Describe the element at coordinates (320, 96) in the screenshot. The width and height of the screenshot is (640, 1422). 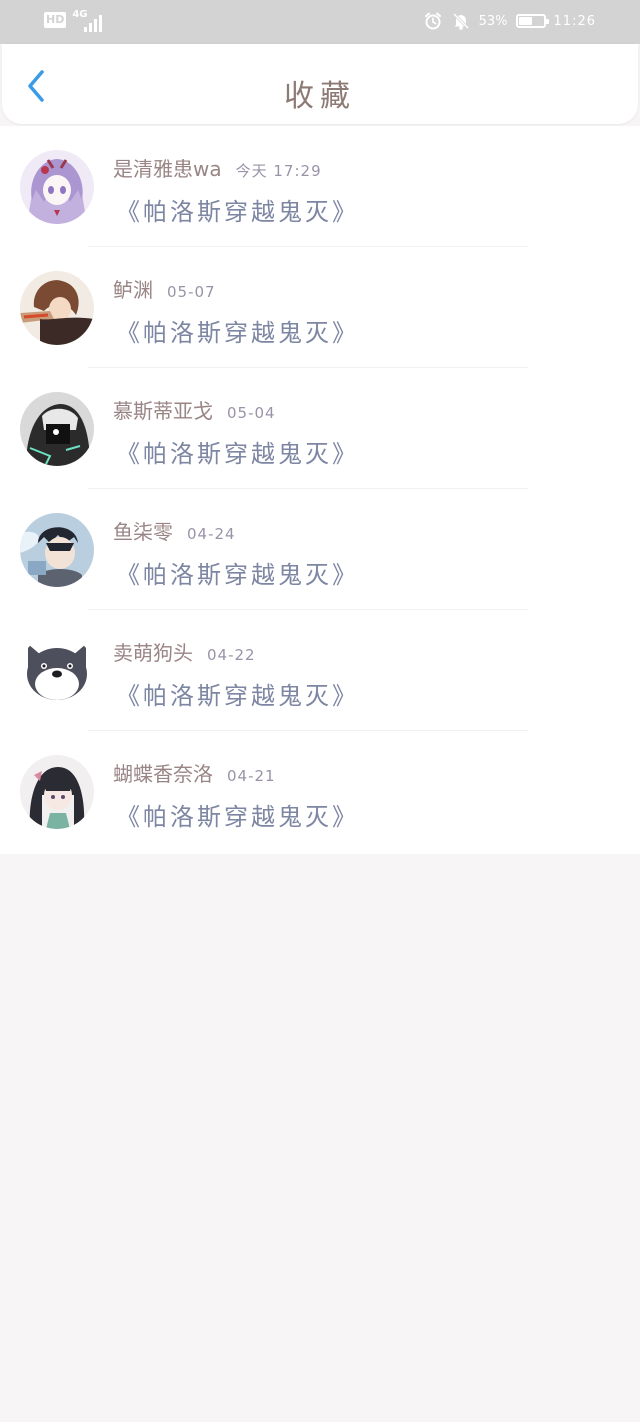
I see `page-title: 收藏` at that location.